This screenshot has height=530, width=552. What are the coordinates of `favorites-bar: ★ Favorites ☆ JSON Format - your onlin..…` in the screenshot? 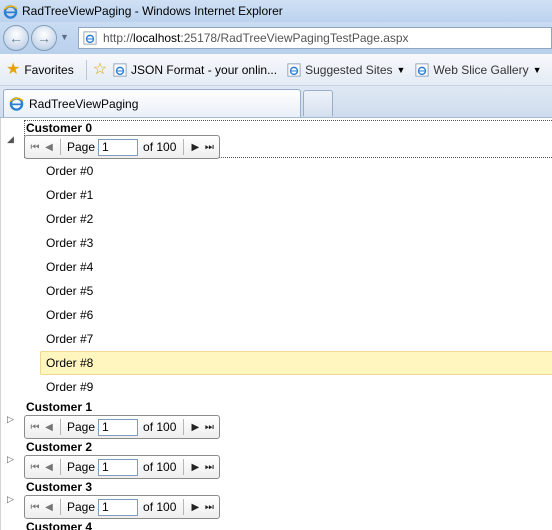 It's located at (276, 70).